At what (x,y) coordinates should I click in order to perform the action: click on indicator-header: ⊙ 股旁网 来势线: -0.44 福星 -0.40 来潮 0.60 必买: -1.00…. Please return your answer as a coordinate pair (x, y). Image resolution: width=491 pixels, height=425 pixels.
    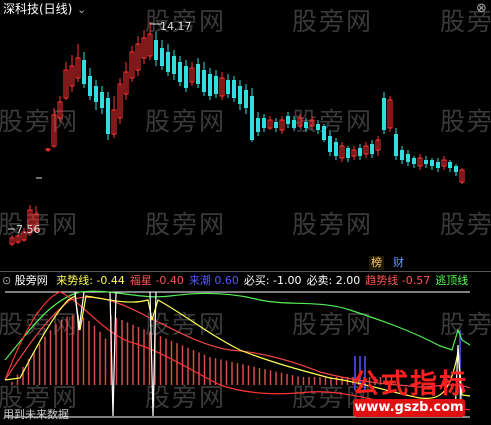
    Looking at the image, I should click on (235, 280).